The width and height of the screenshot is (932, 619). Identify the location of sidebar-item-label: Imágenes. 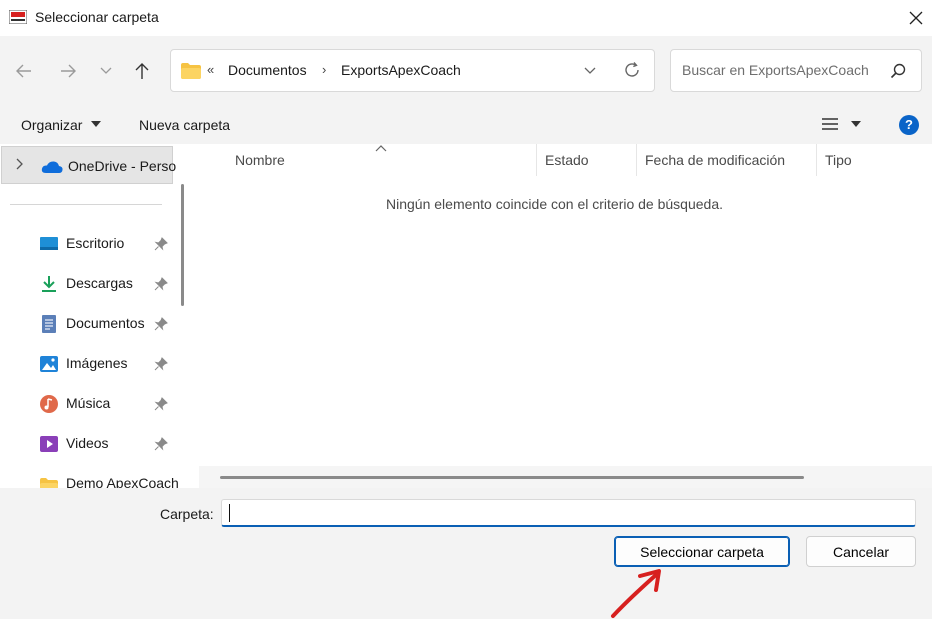
(97, 363).